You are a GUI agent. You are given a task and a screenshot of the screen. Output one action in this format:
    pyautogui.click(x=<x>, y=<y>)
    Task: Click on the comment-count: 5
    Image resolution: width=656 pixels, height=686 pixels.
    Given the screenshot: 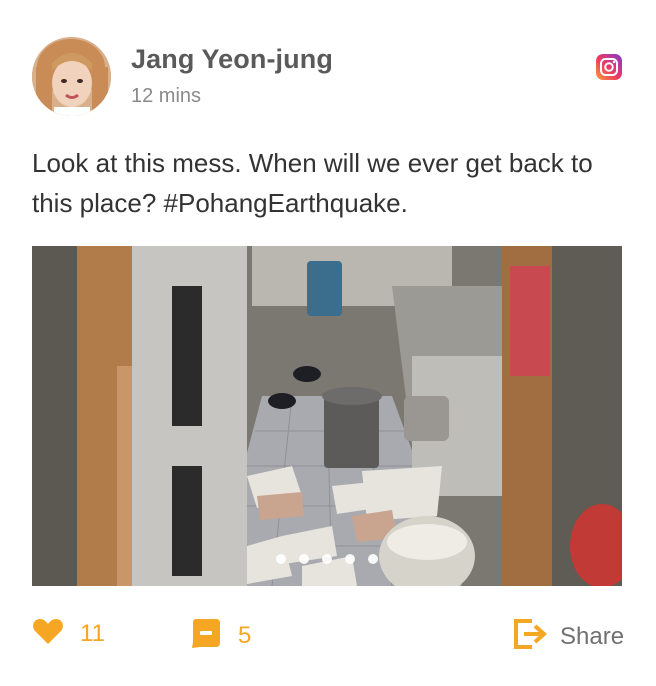 What is the action you would take?
    pyautogui.click(x=245, y=635)
    